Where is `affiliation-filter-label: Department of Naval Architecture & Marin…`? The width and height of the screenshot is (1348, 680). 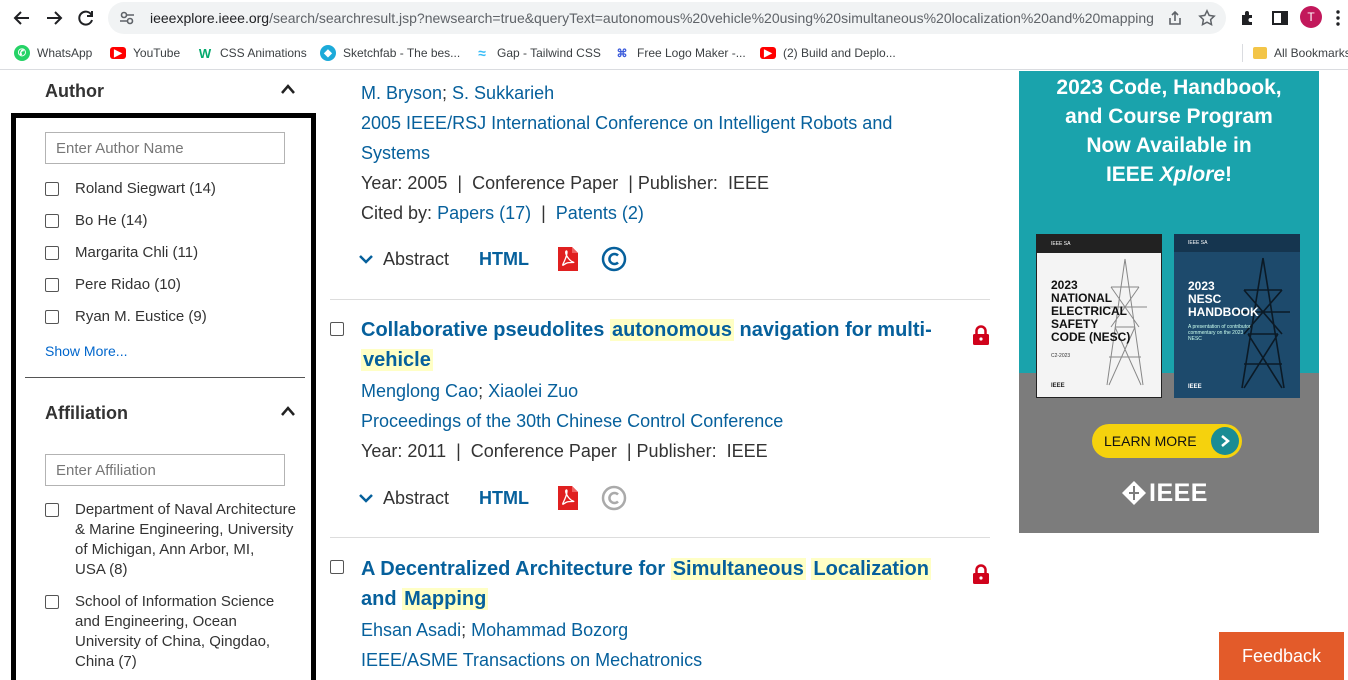 affiliation-filter-label: Department of Naval Architecture & Marin… is located at coordinates (185, 540).